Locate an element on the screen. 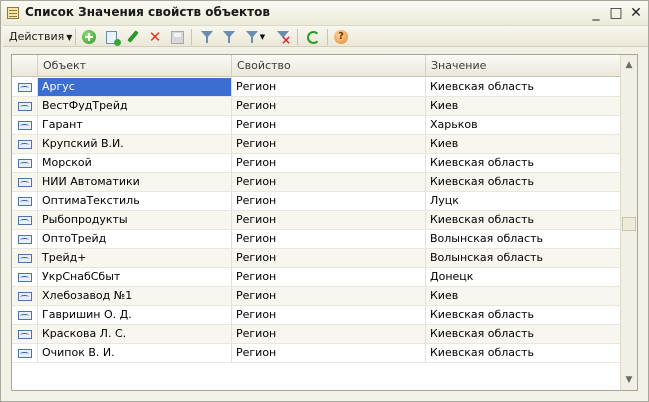 The image size is (649, 402). table-row: Морской Регион Киевская область is located at coordinates (316, 163).